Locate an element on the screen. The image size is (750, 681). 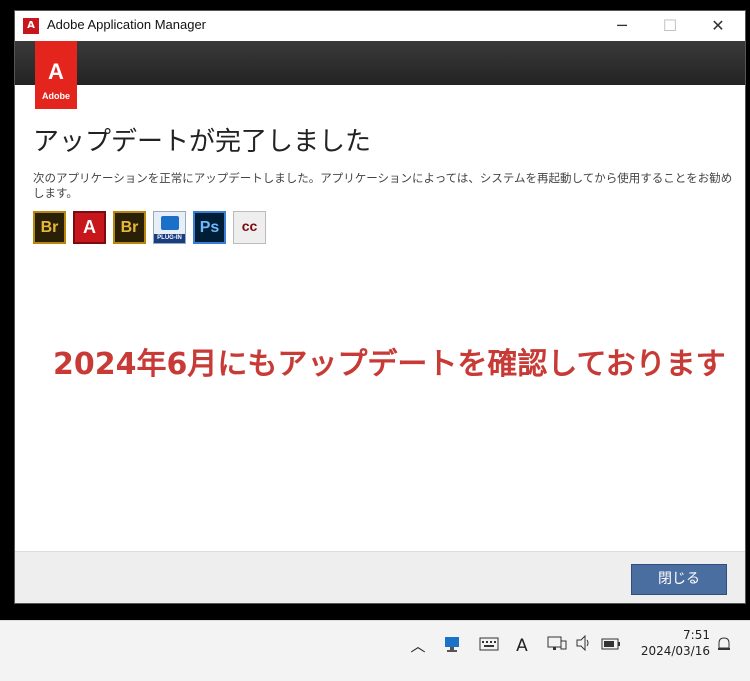
clock-time: 7:51 is located at coordinates (696, 635).